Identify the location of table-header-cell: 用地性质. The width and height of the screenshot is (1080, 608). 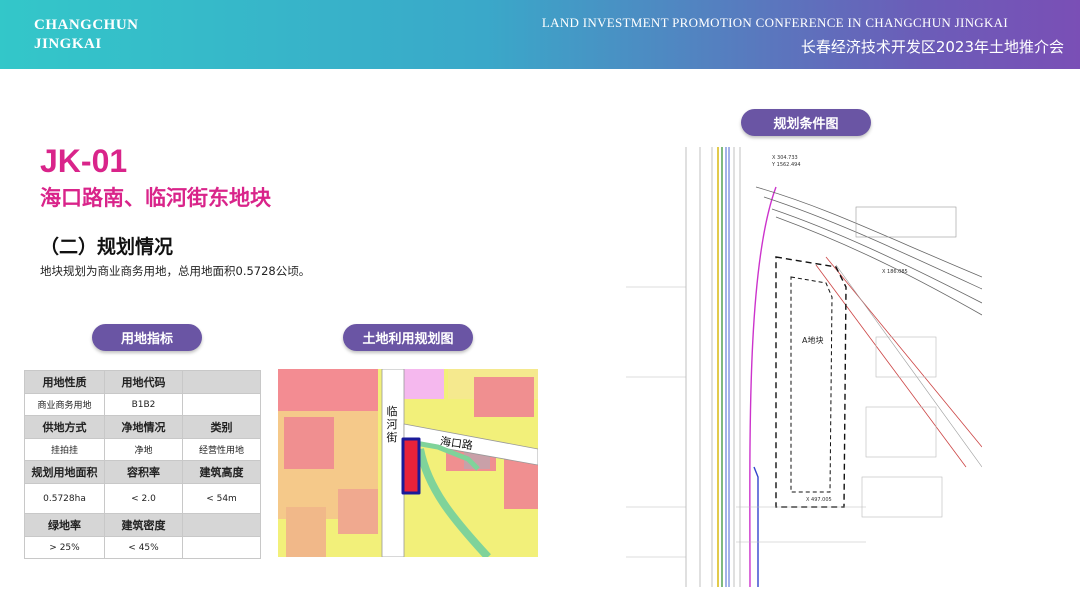
(64, 382).